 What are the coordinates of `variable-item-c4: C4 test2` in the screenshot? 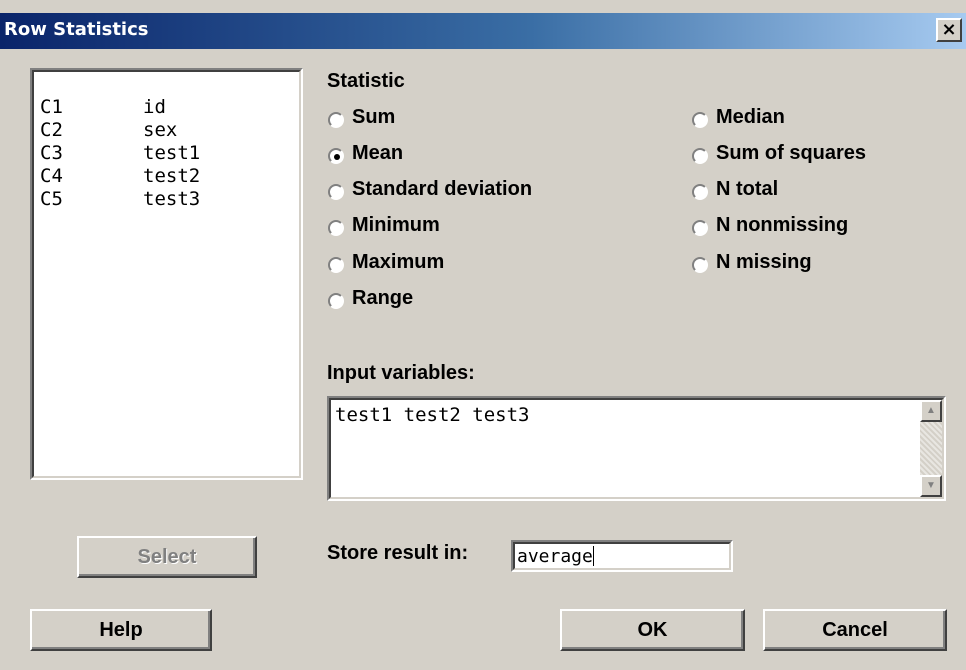 It's located at (120, 165).